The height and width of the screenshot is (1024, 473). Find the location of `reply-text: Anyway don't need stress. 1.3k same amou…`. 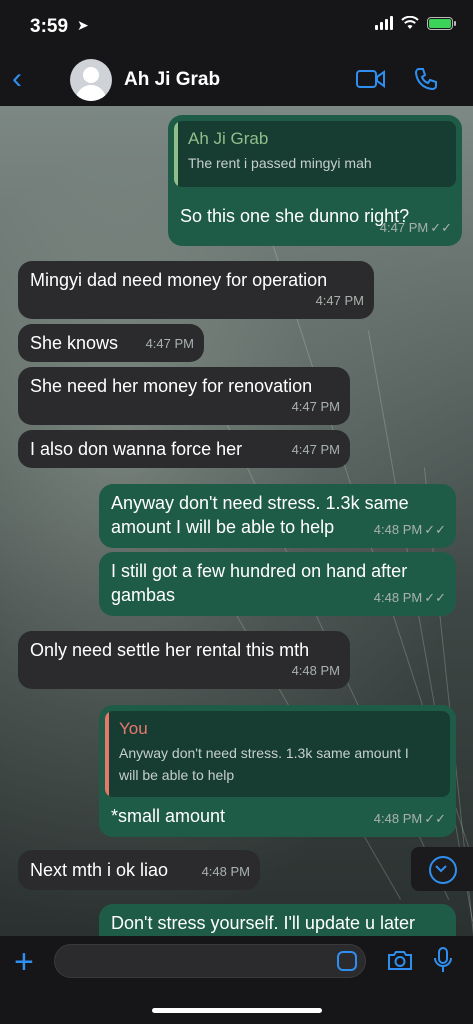

reply-text: Anyway don't need stress. 1.3k same amou… is located at coordinates (264, 764).